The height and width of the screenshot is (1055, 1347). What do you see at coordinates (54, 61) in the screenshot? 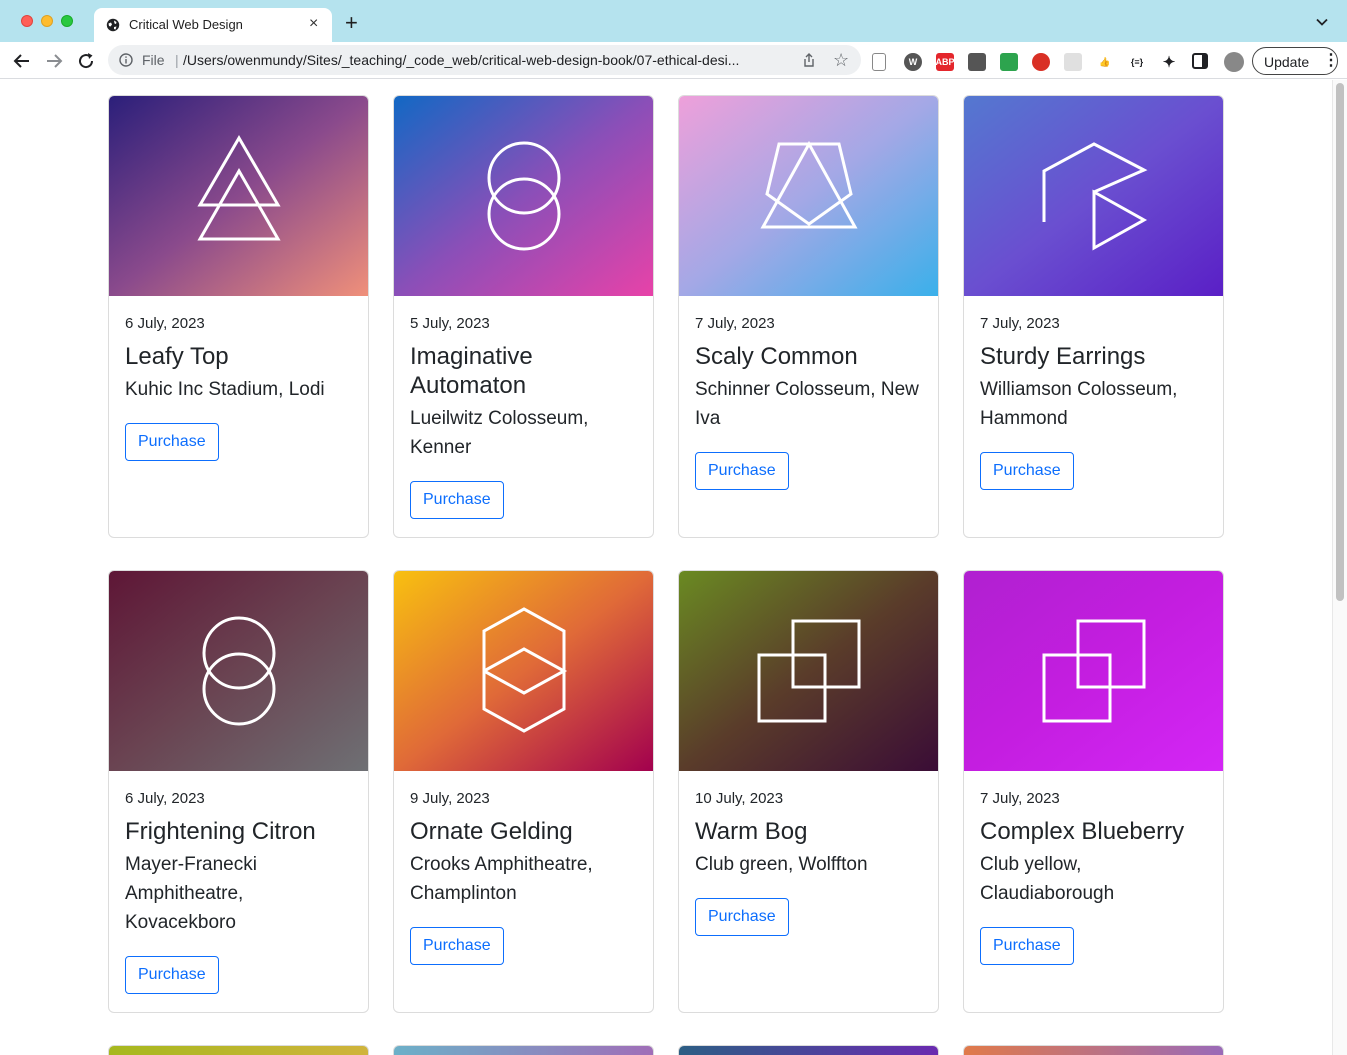
I see `forward-arrow-icon` at bounding box center [54, 61].